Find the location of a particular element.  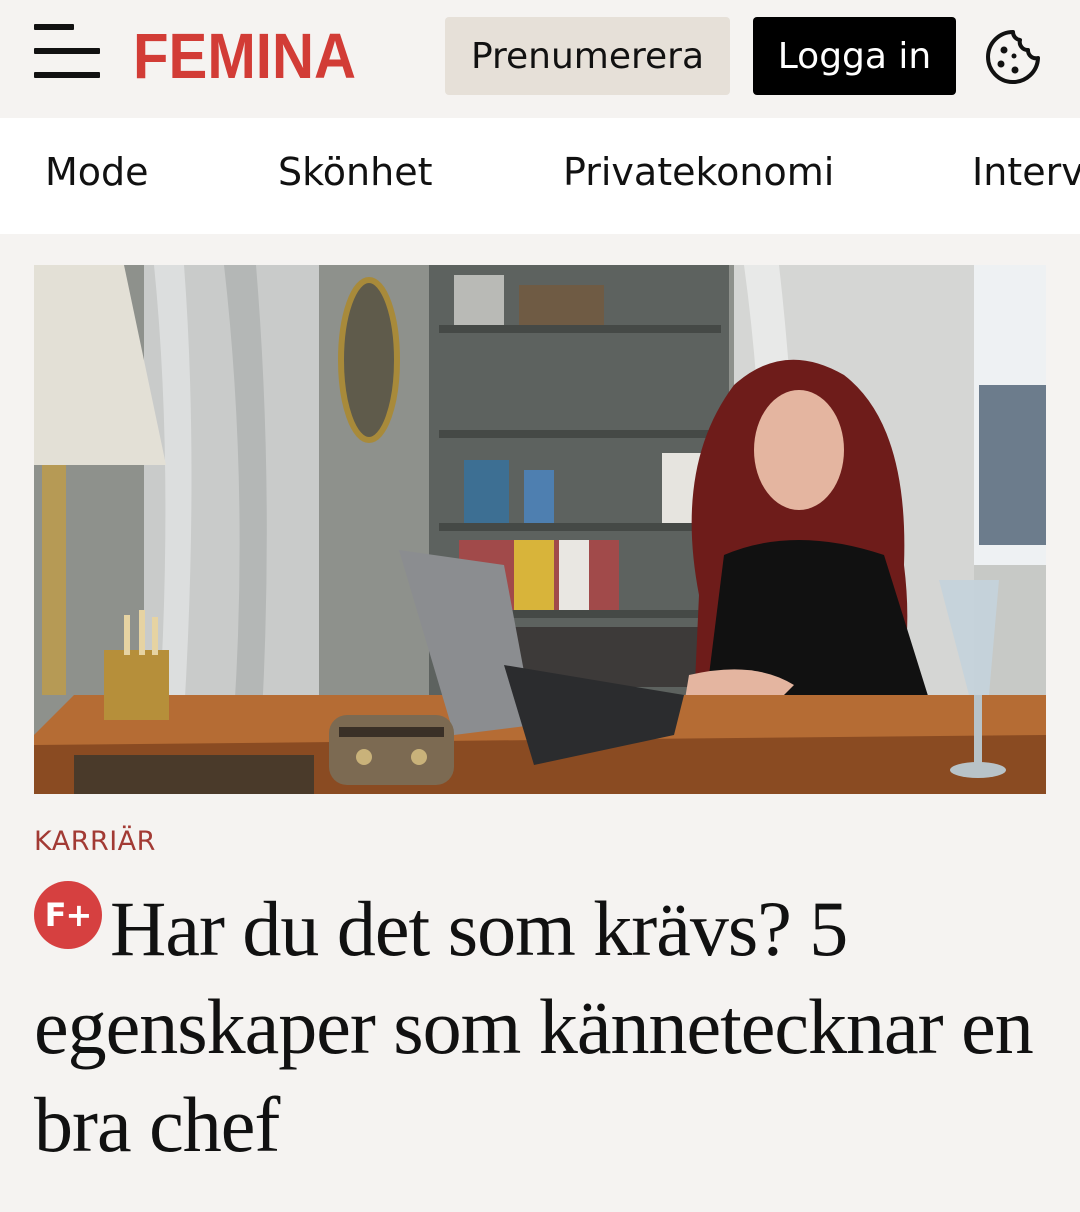

cookie-icon is located at coordinates (1013, 57).